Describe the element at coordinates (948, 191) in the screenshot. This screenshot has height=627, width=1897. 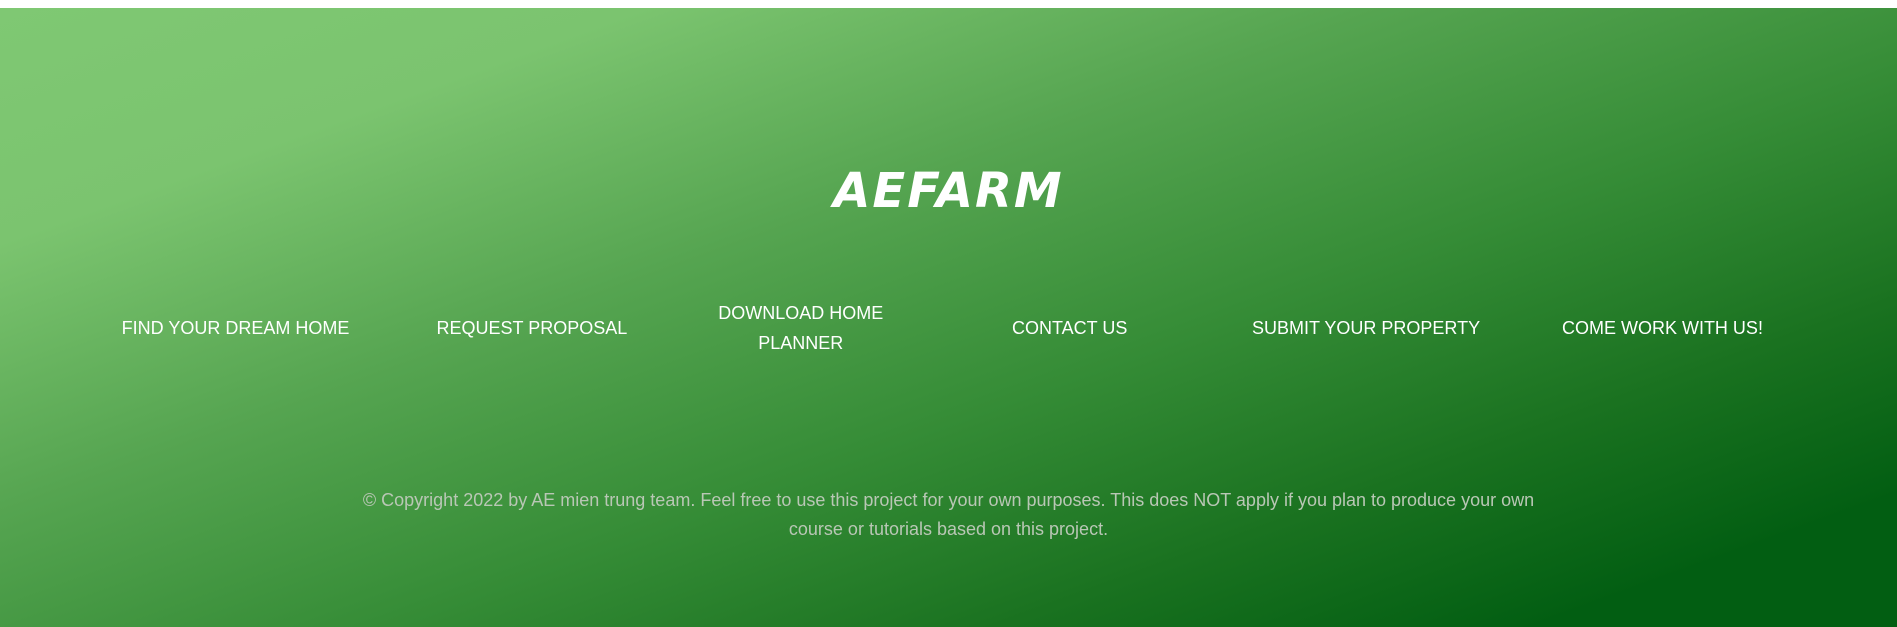
I see `footer-logo: AEFARM` at that location.